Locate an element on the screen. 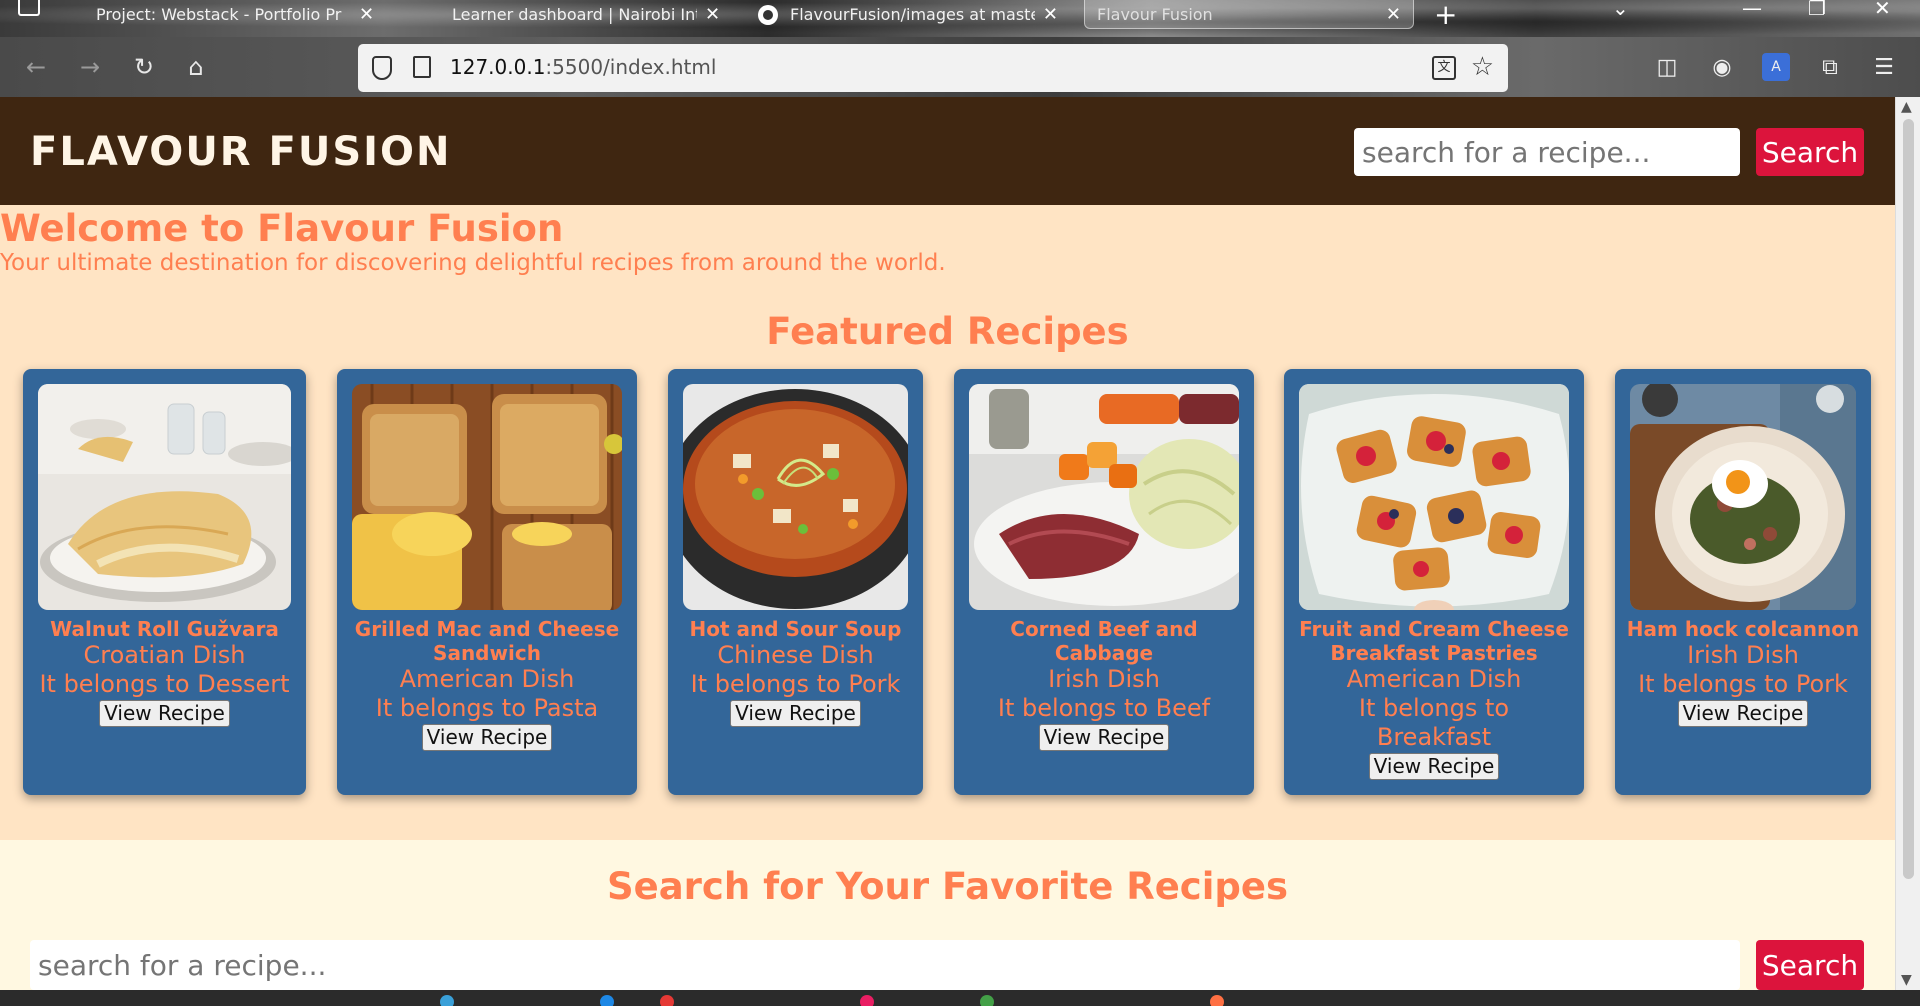  translate-extension-icon: A is located at coordinates (1776, 67).